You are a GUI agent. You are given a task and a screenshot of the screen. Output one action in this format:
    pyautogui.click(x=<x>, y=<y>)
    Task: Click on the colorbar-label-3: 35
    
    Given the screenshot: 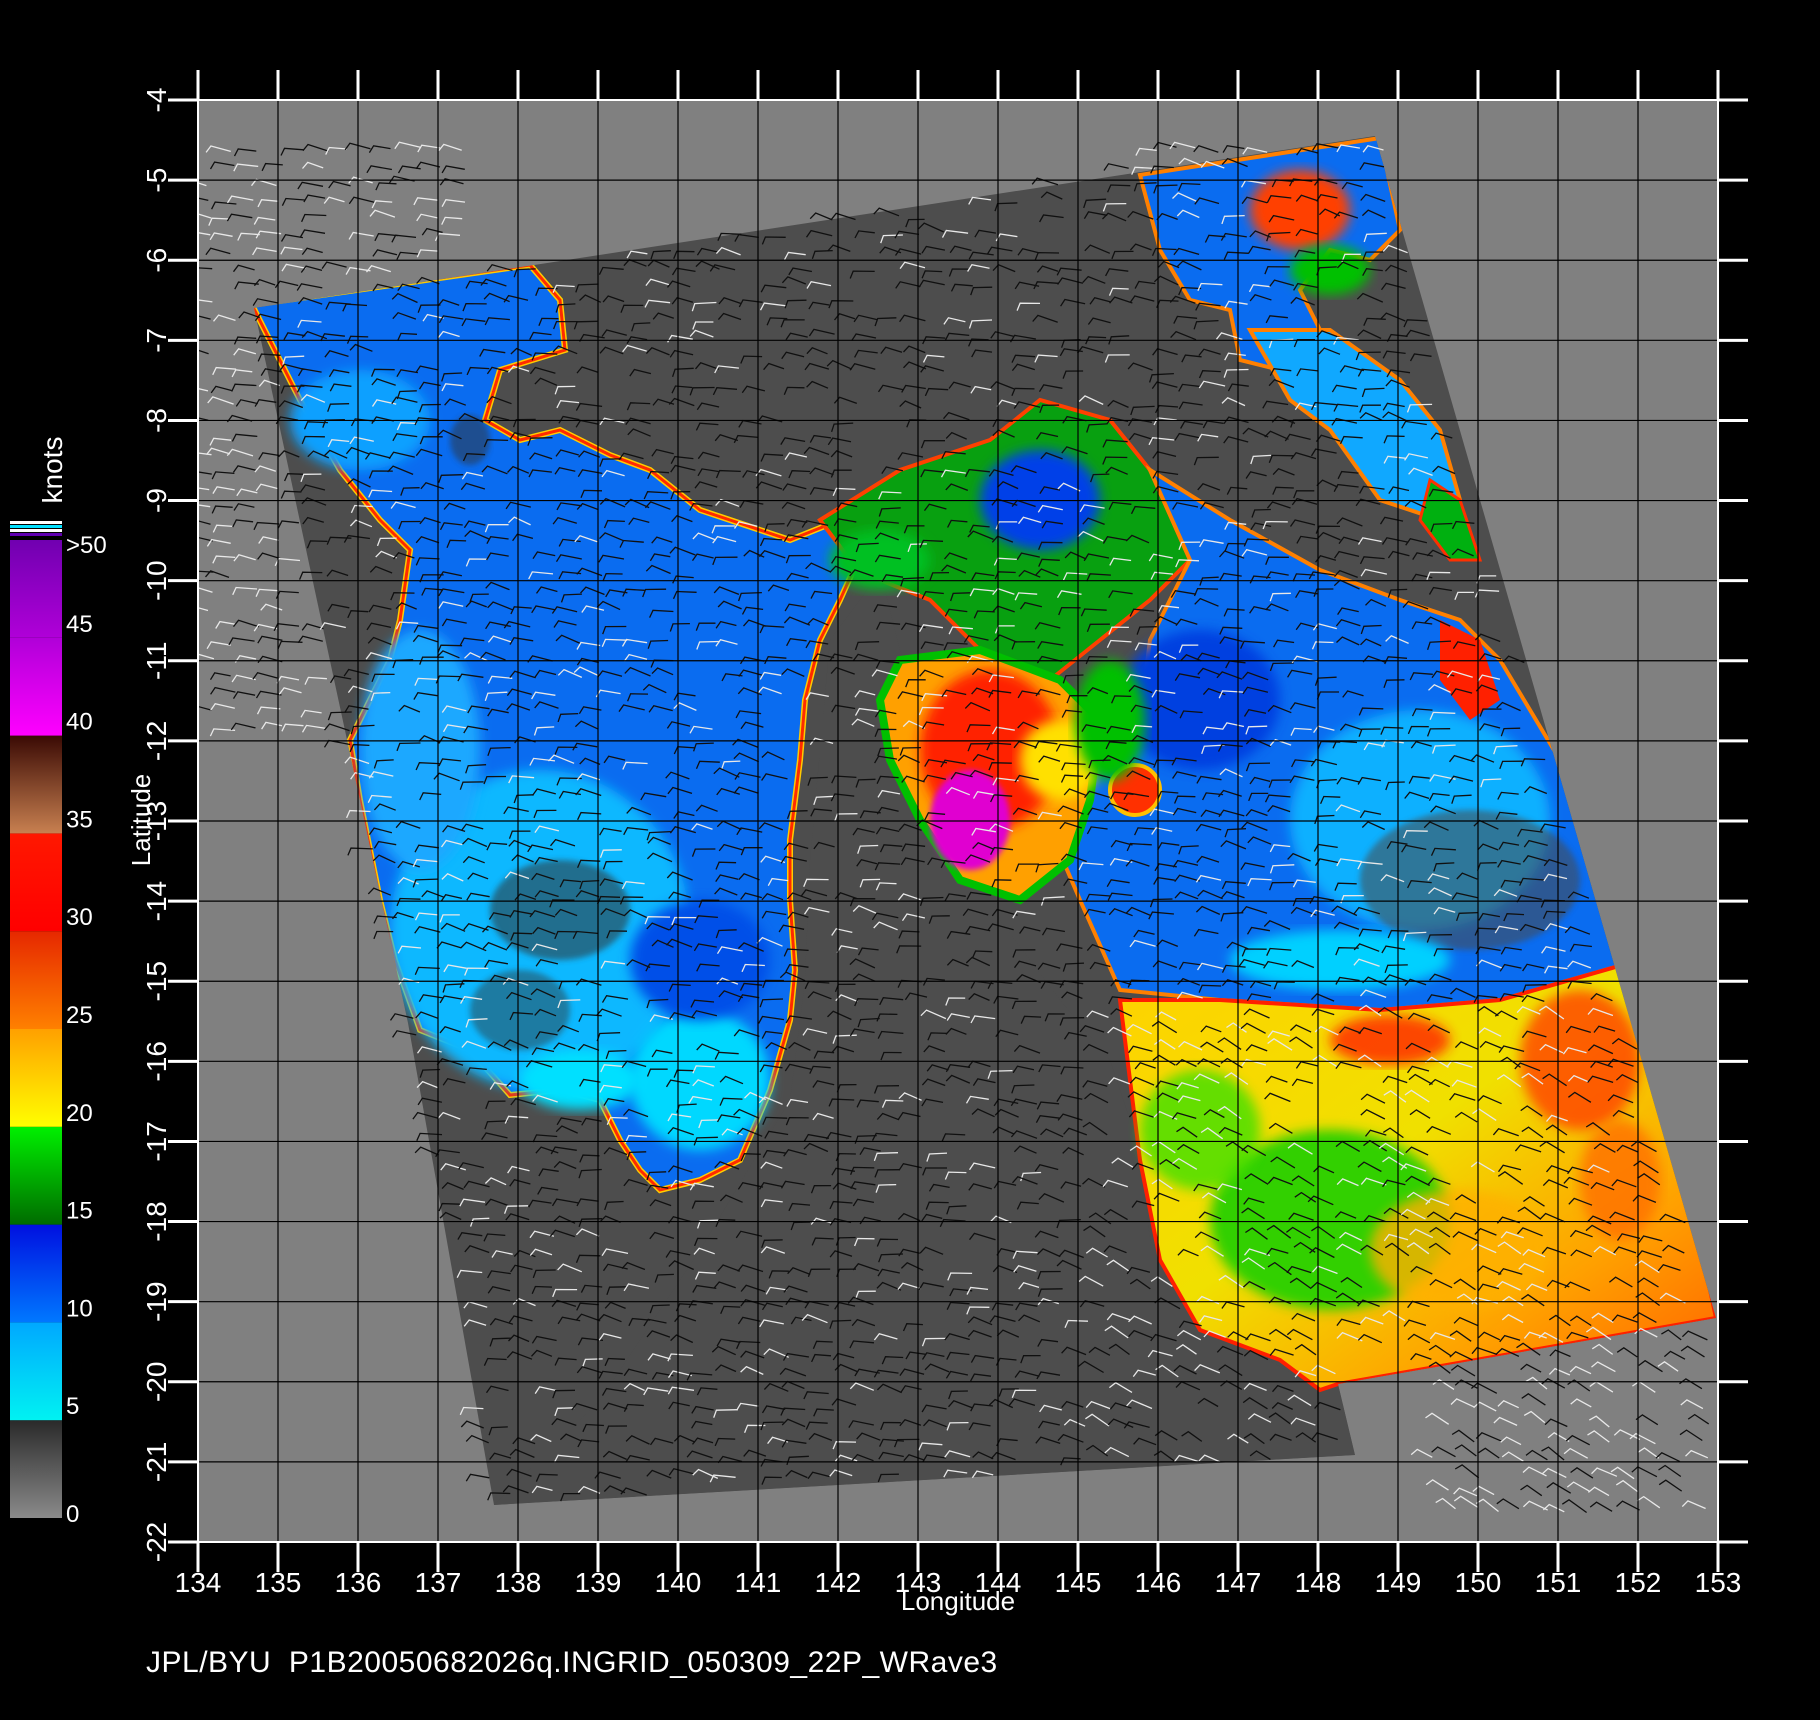 What is the action you would take?
    pyautogui.click(x=79, y=819)
    